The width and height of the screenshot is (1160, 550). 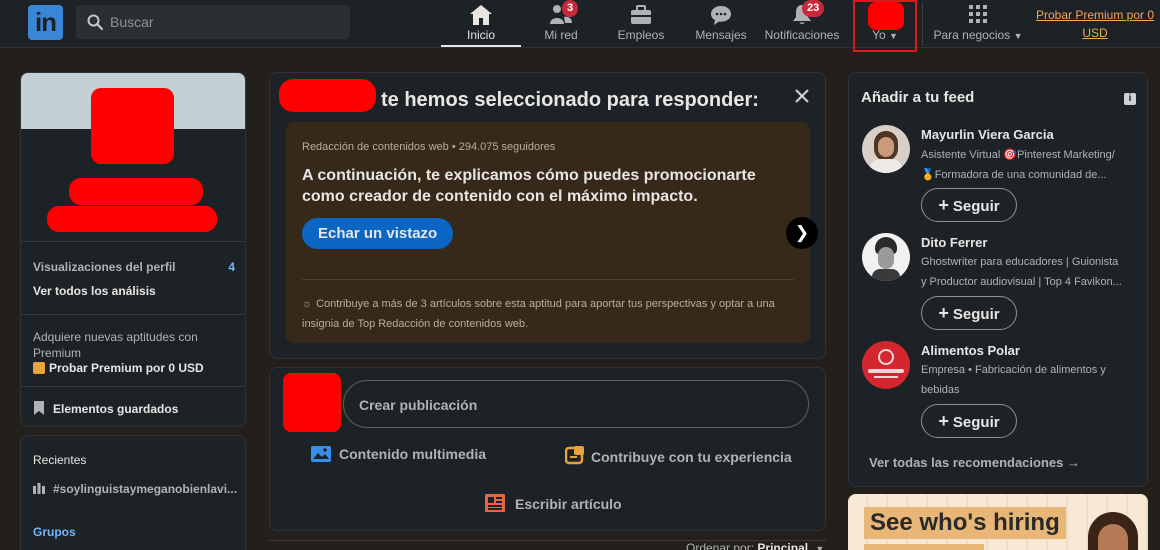 I want to click on sort-dropdown: Ordenar por: Principal ▼, so click(x=755, y=545).